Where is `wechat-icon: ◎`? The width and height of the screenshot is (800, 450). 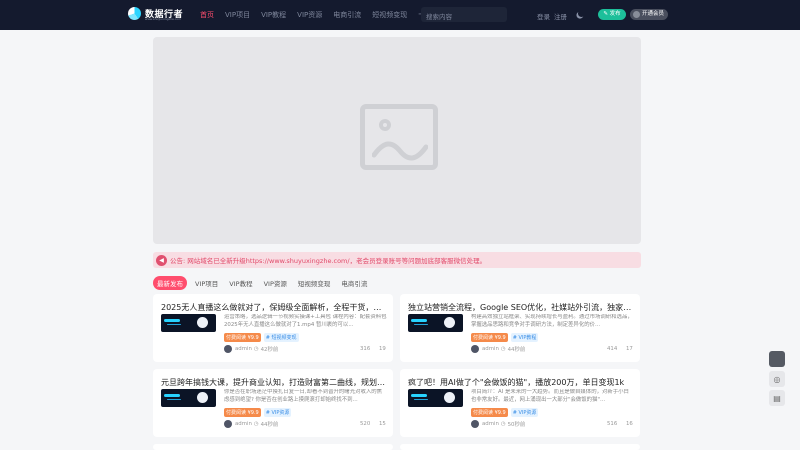
wechat-icon: ◎ is located at coordinates (777, 379).